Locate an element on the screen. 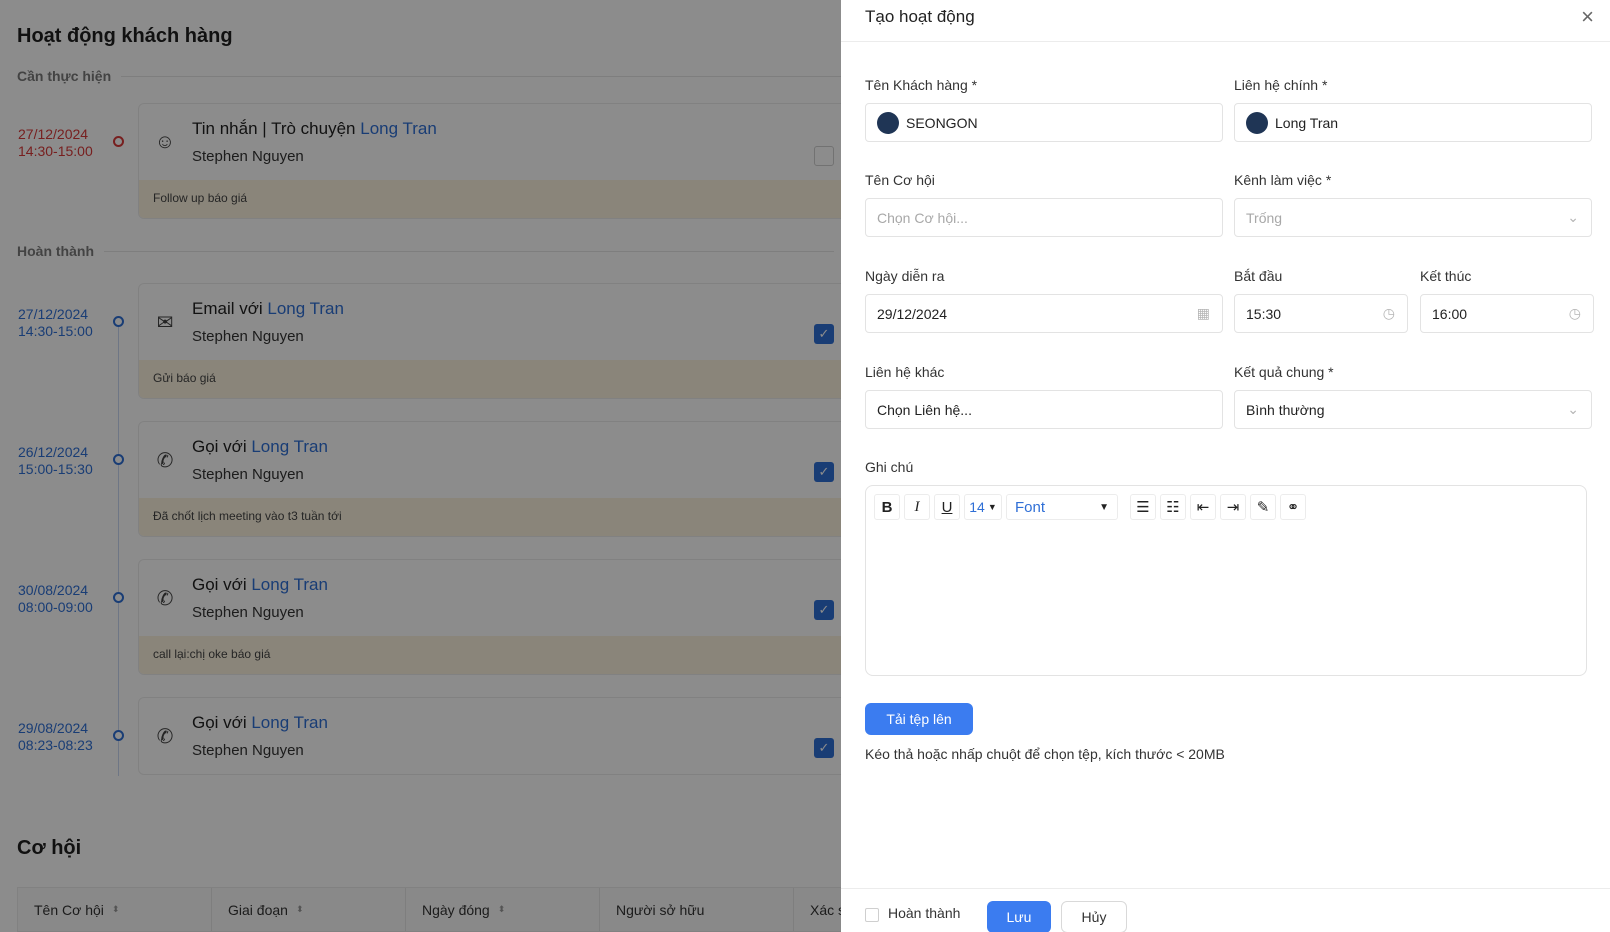  opportunity-label: Tên Cơ hội is located at coordinates (900, 180).